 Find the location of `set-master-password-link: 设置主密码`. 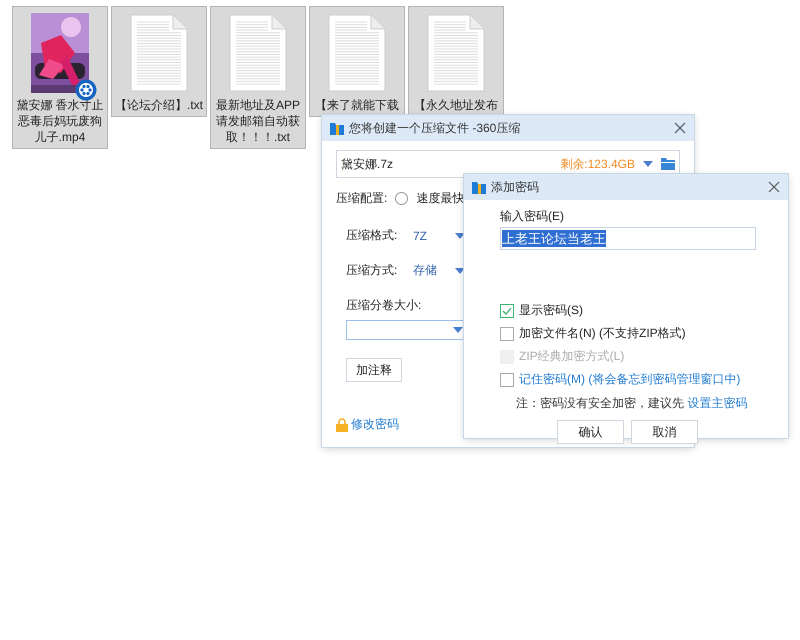

set-master-password-link: 设置主密码 is located at coordinates (717, 403).